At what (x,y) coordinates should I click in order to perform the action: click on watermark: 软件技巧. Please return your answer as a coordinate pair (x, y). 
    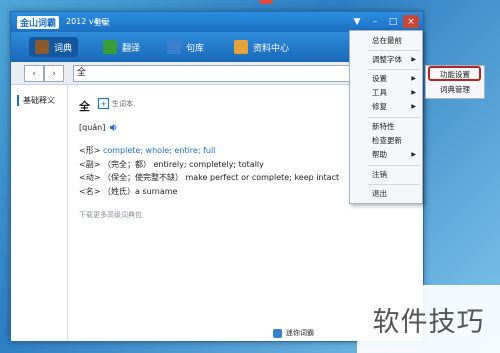
    Looking at the image, I should click on (428, 319).